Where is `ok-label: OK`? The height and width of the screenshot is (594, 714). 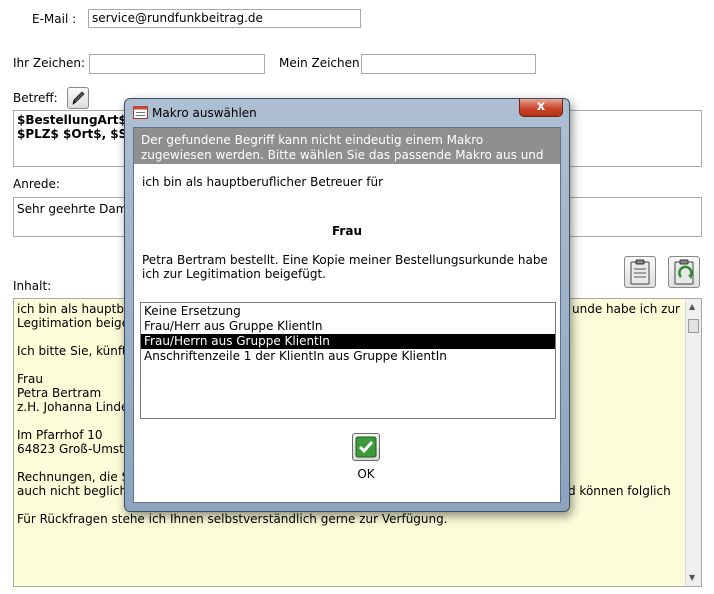
ok-label: OK is located at coordinates (366, 474).